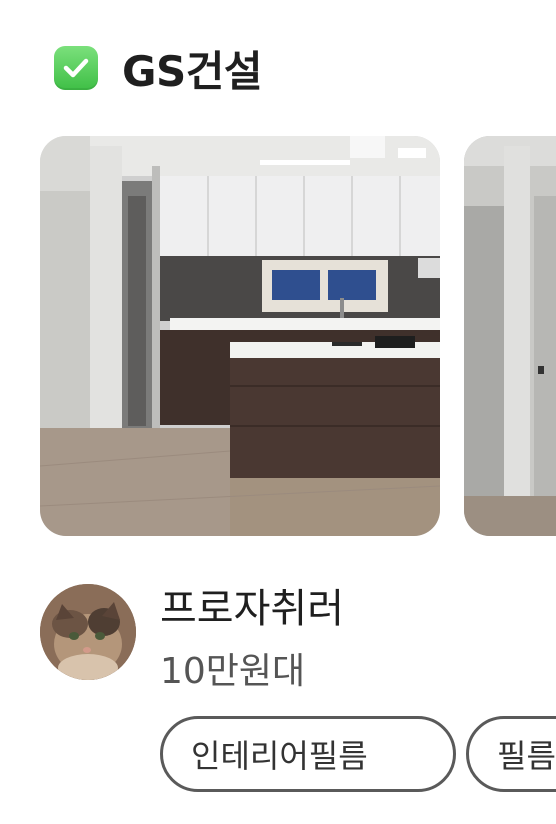  I want to click on tag-list: 인테리어필름 필름, so click(358, 757).